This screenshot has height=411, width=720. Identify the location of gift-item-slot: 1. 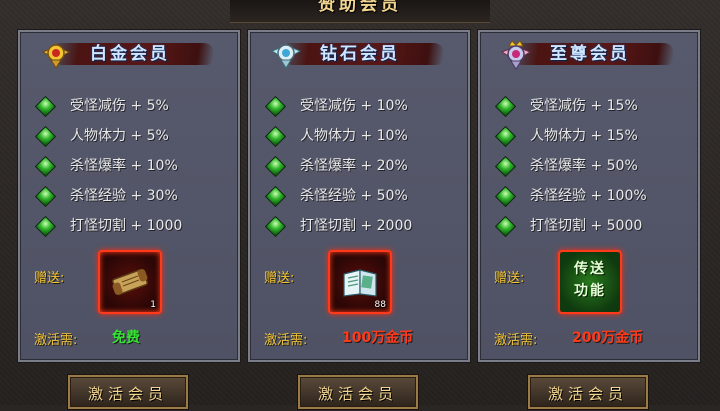
(130, 282).